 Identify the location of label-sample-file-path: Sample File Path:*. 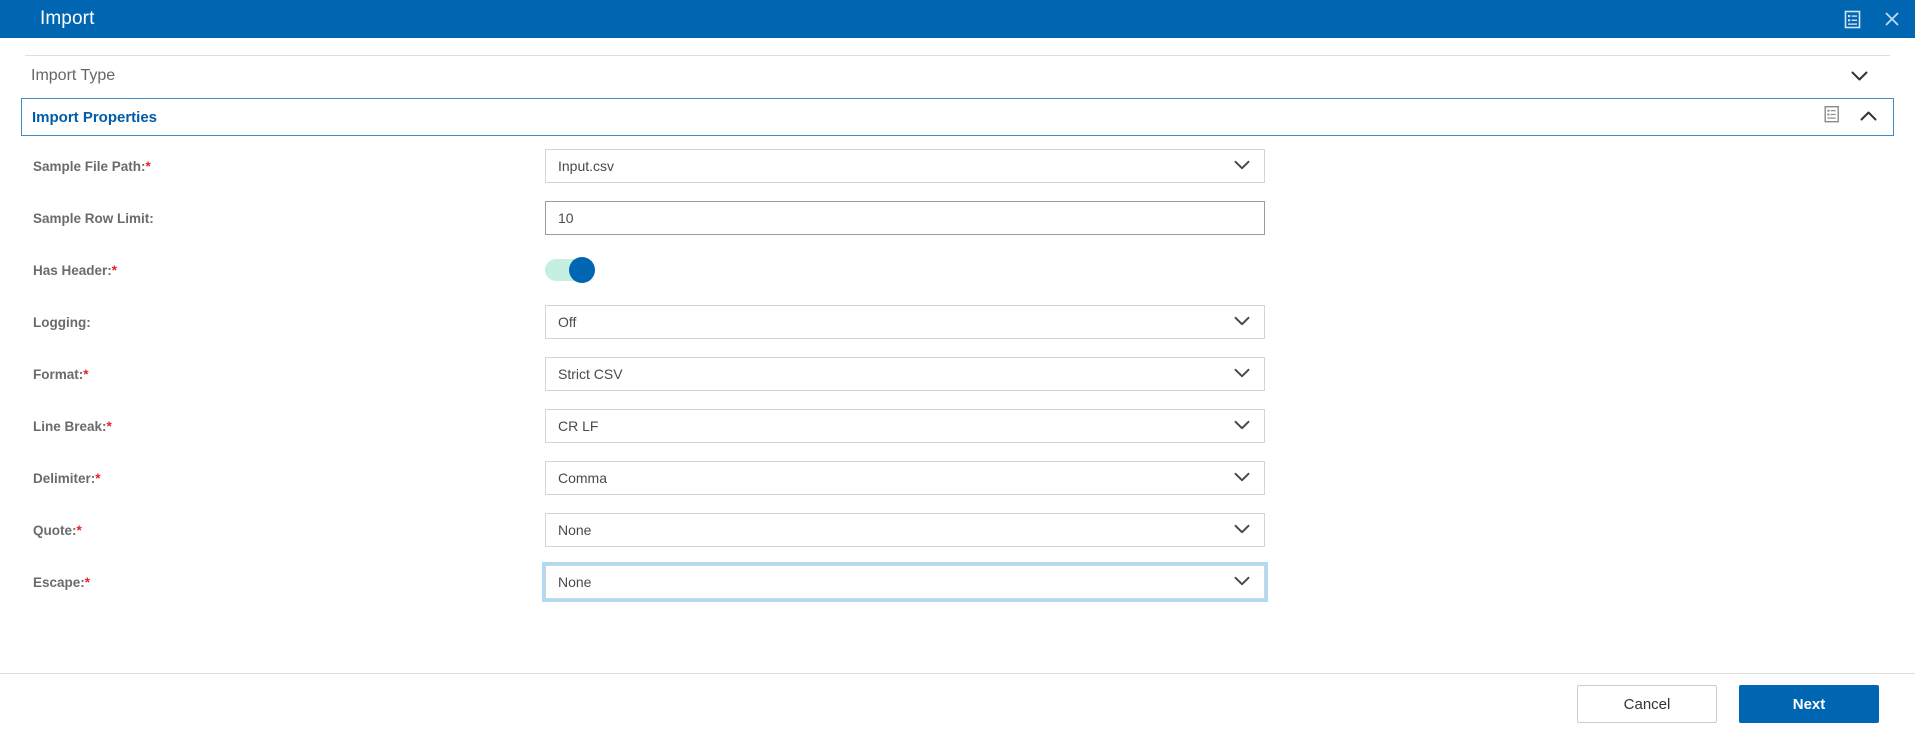
(92, 166).